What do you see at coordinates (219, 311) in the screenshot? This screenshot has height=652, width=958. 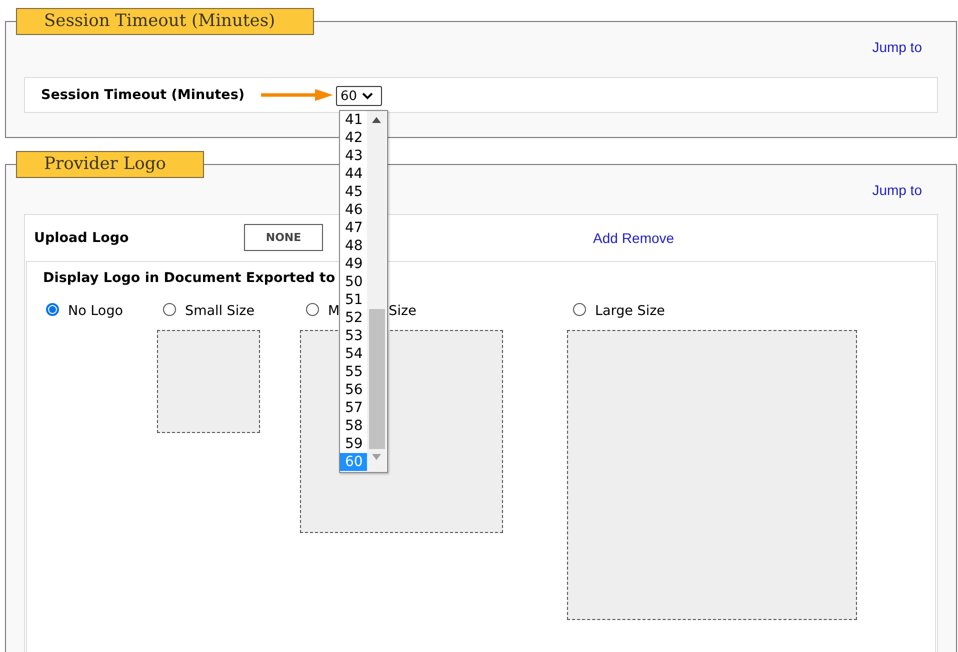 I see `option-label: Small Size` at bounding box center [219, 311].